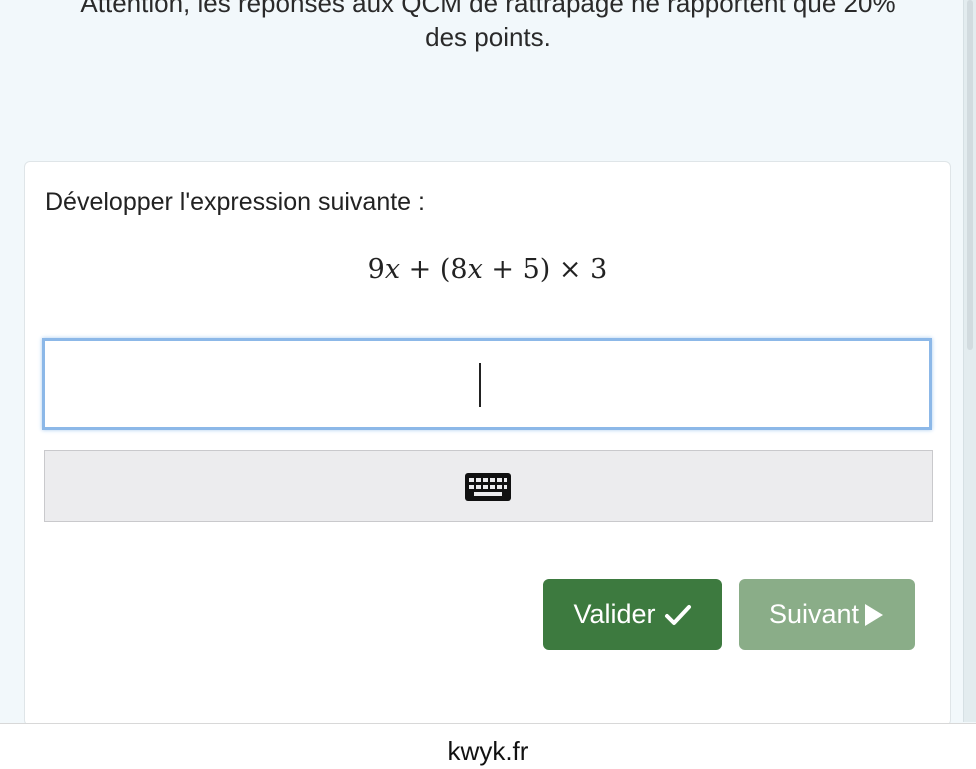 The width and height of the screenshot is (976, 769). I want to click on validate-button: Valider, so click(632, 614).